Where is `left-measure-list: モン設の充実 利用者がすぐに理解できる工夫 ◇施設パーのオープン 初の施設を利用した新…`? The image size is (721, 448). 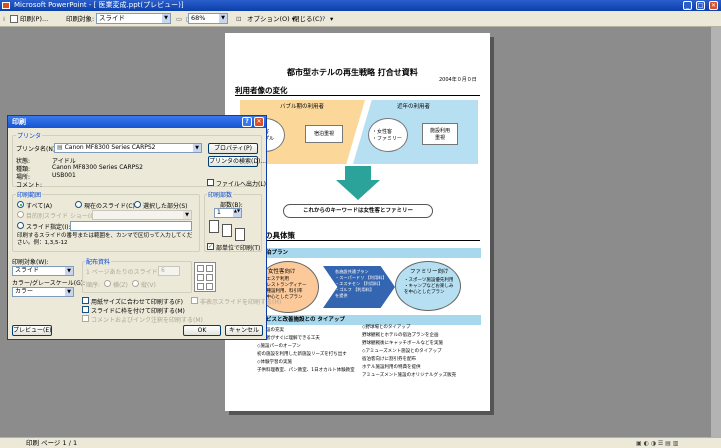 left-measure-list: モン設の充実 利用者がすぐに理解できる工夫 ◇施設パーのオープン 初の施設を利用した新… is located at coordinates (312, 363).